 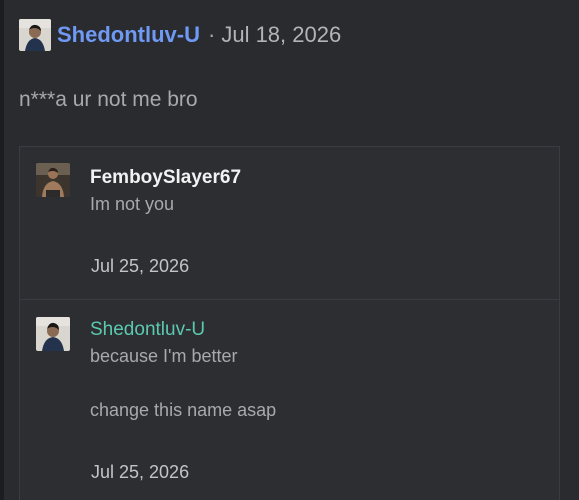 What do you see at coordinates (132, 204) in the screenshot?
I see `reply-text: Im not you` at bounding box center [132, 204].